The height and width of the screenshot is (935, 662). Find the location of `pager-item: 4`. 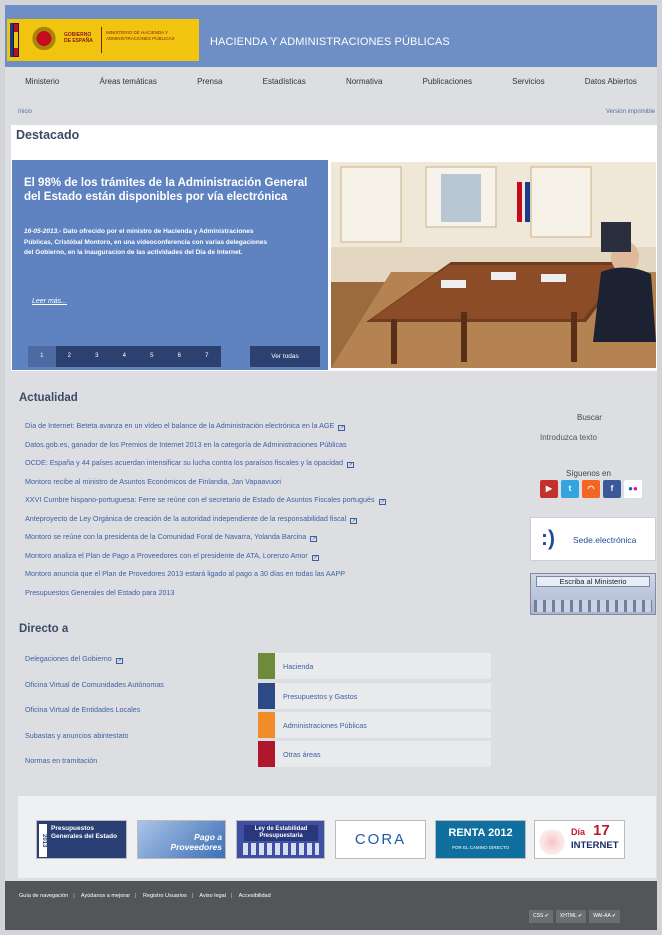

pager-item: 4 is located at coordinates (124, 356).